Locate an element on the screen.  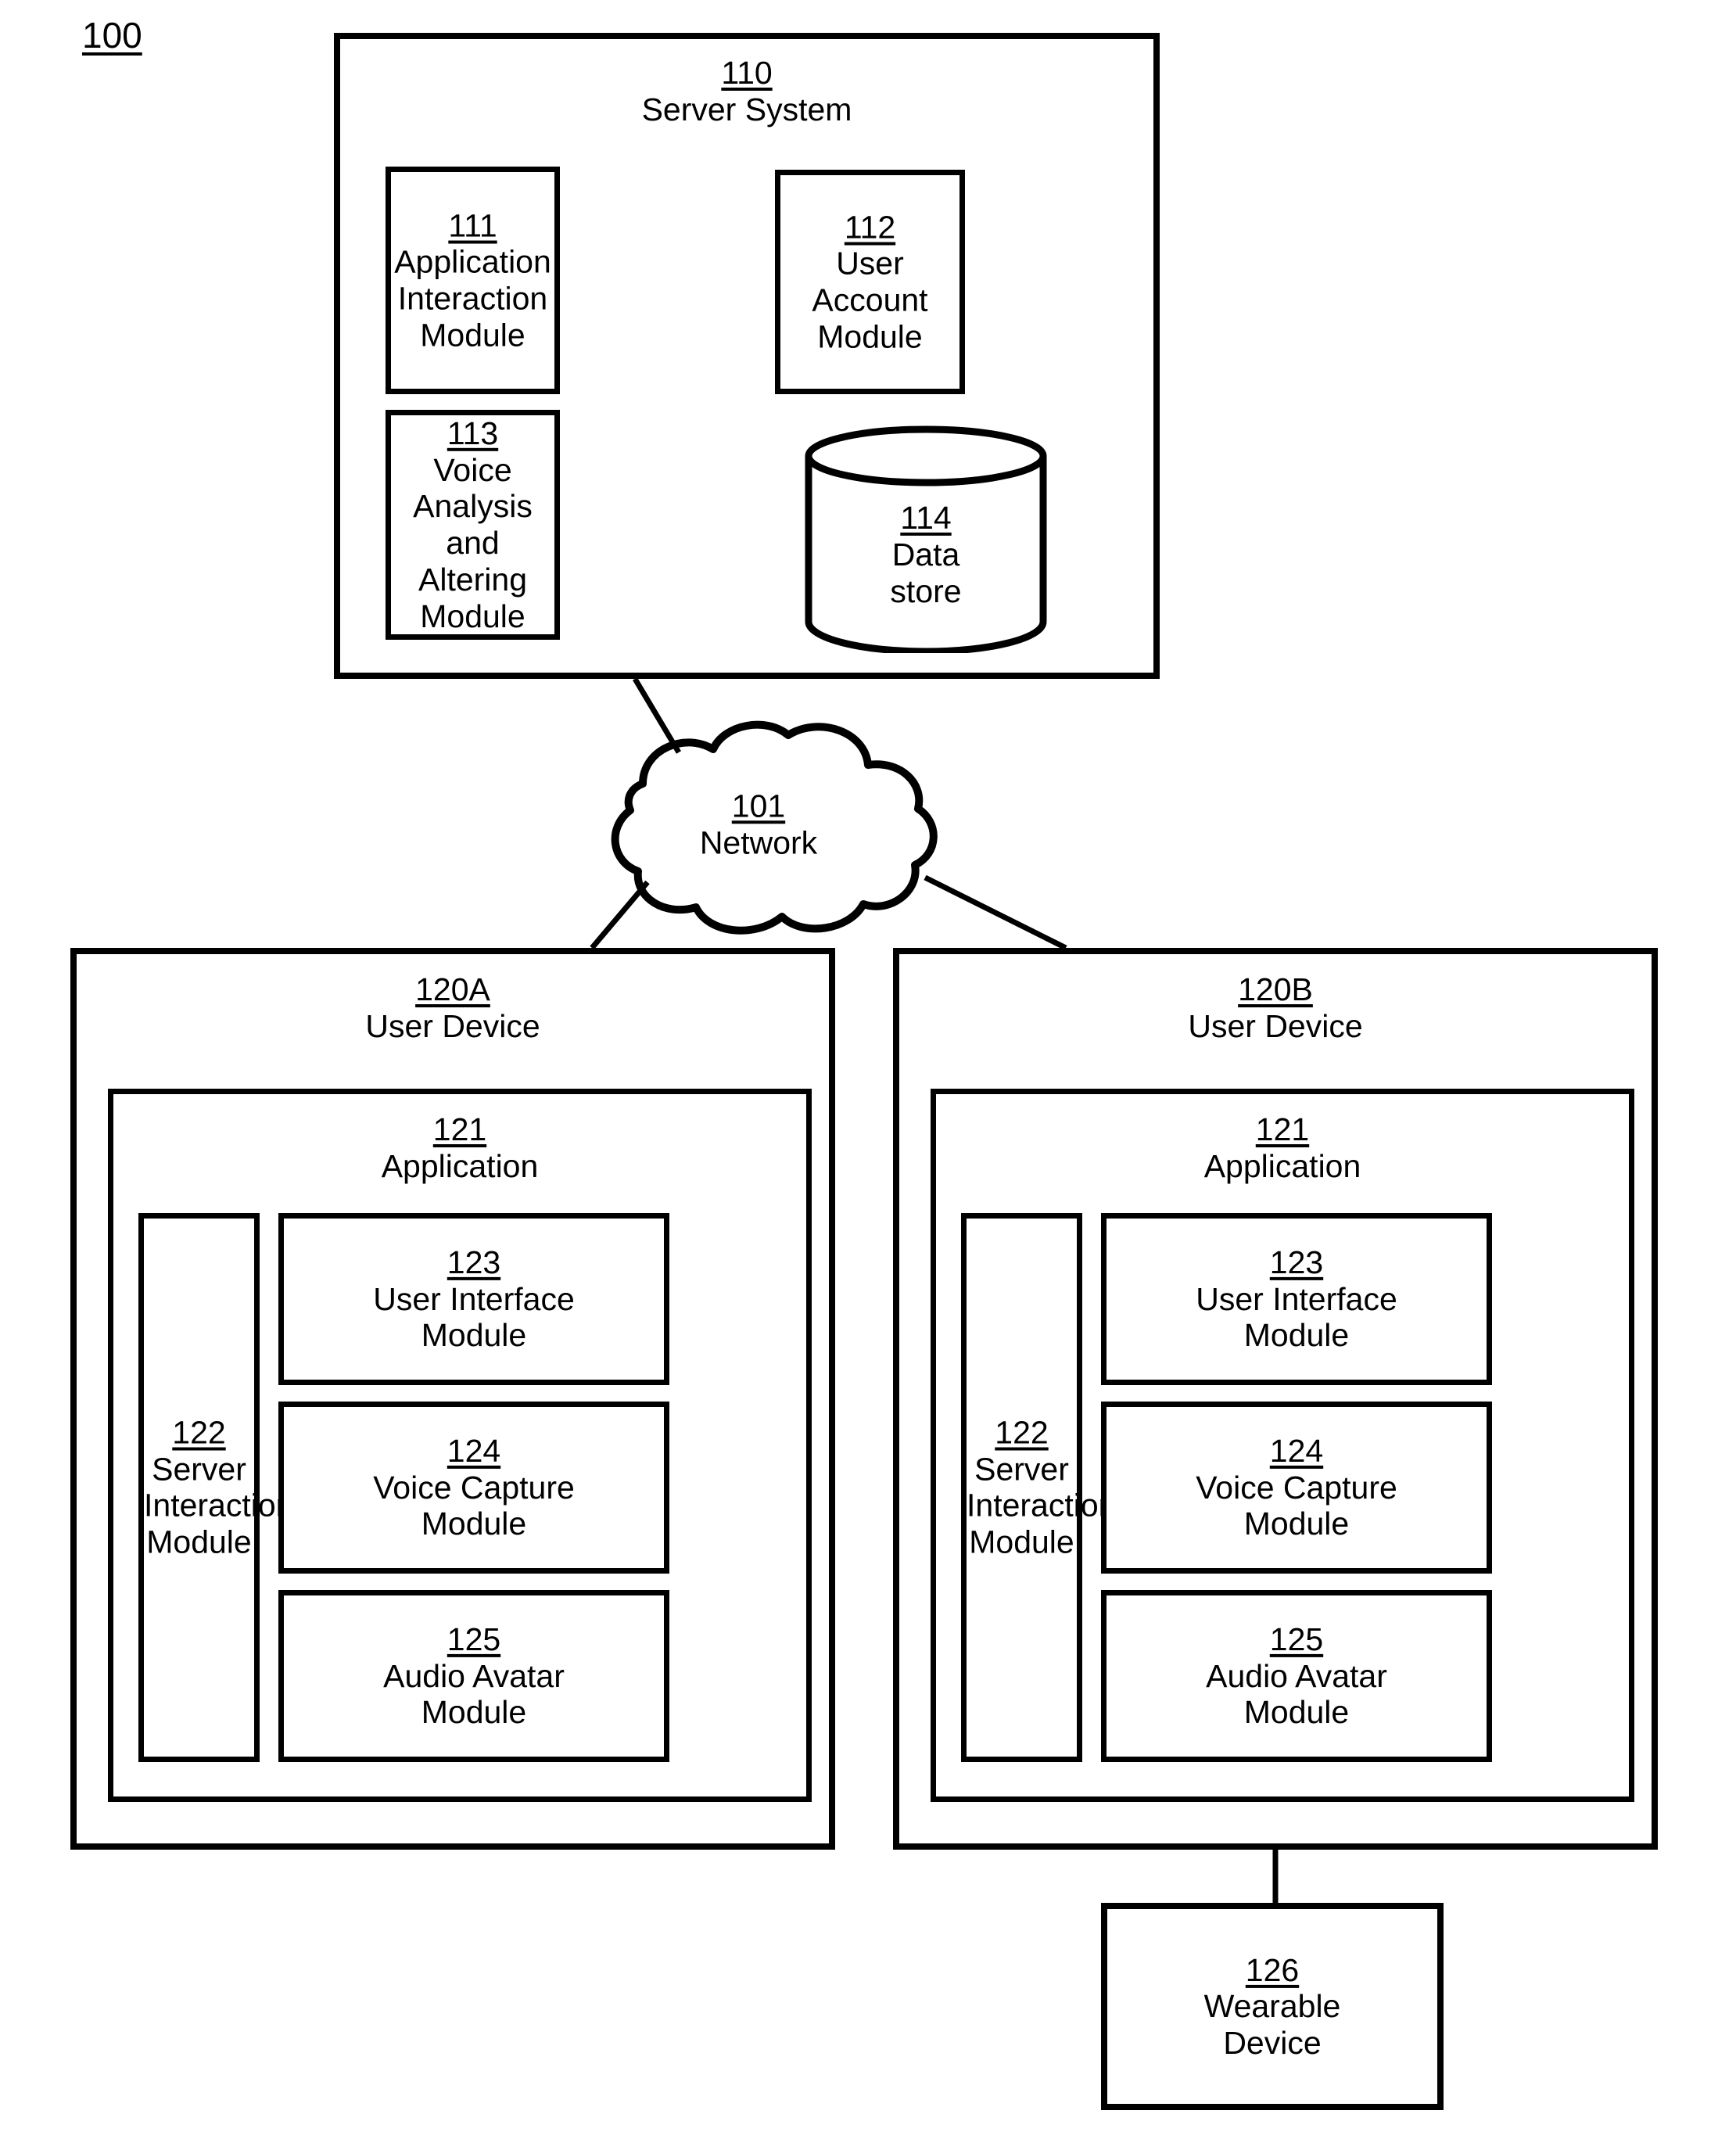
user-interface-module-b-title: User Interface Module is located at coordinates (1297, 1317).